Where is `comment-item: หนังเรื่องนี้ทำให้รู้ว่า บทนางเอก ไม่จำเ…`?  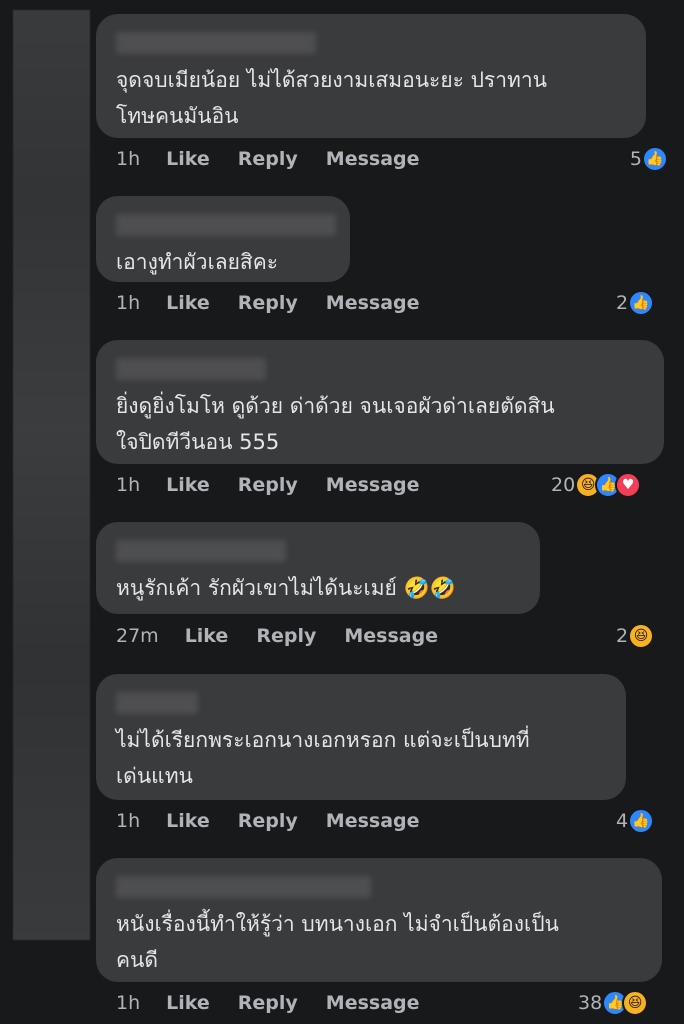 comment-item: หนังเรื่องนี้ทำให้รู้ว่า บทนางเอก ไม่จำเ… is located at coordinates (379, 937).